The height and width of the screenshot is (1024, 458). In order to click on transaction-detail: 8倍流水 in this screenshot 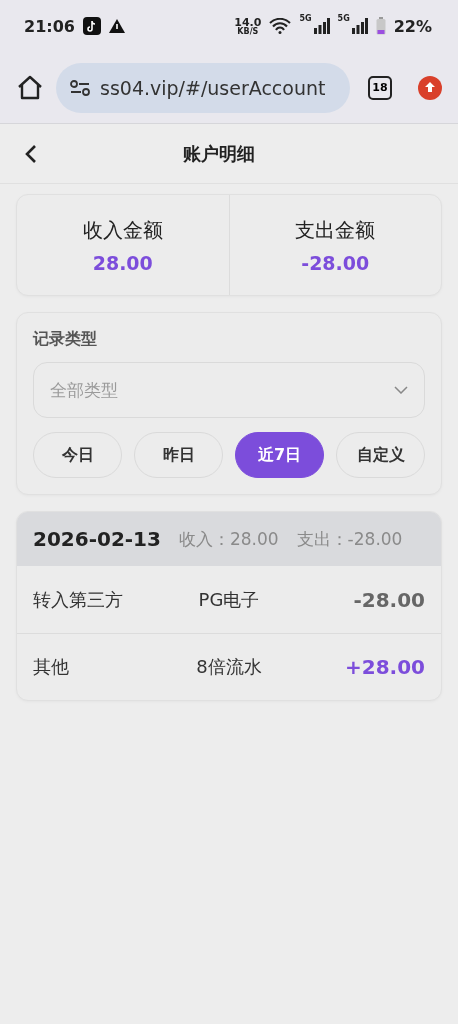, I will do `click(229, 667)`.